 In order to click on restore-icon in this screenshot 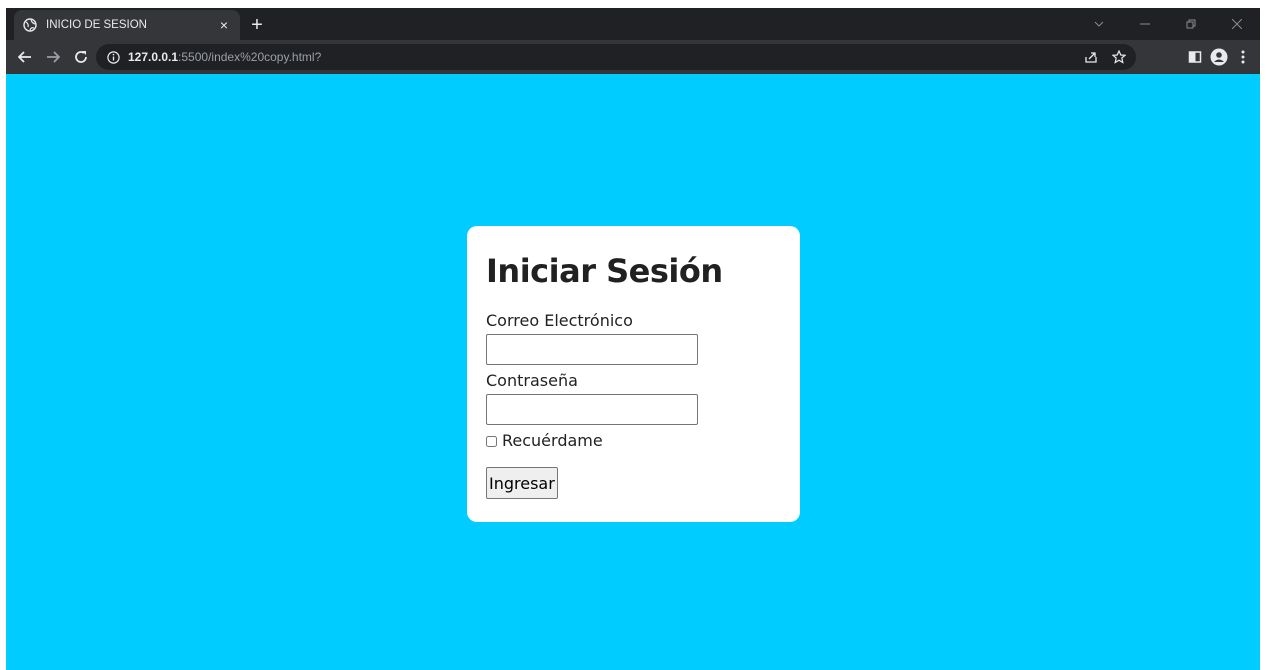, I will do `click(1191, 24)`.